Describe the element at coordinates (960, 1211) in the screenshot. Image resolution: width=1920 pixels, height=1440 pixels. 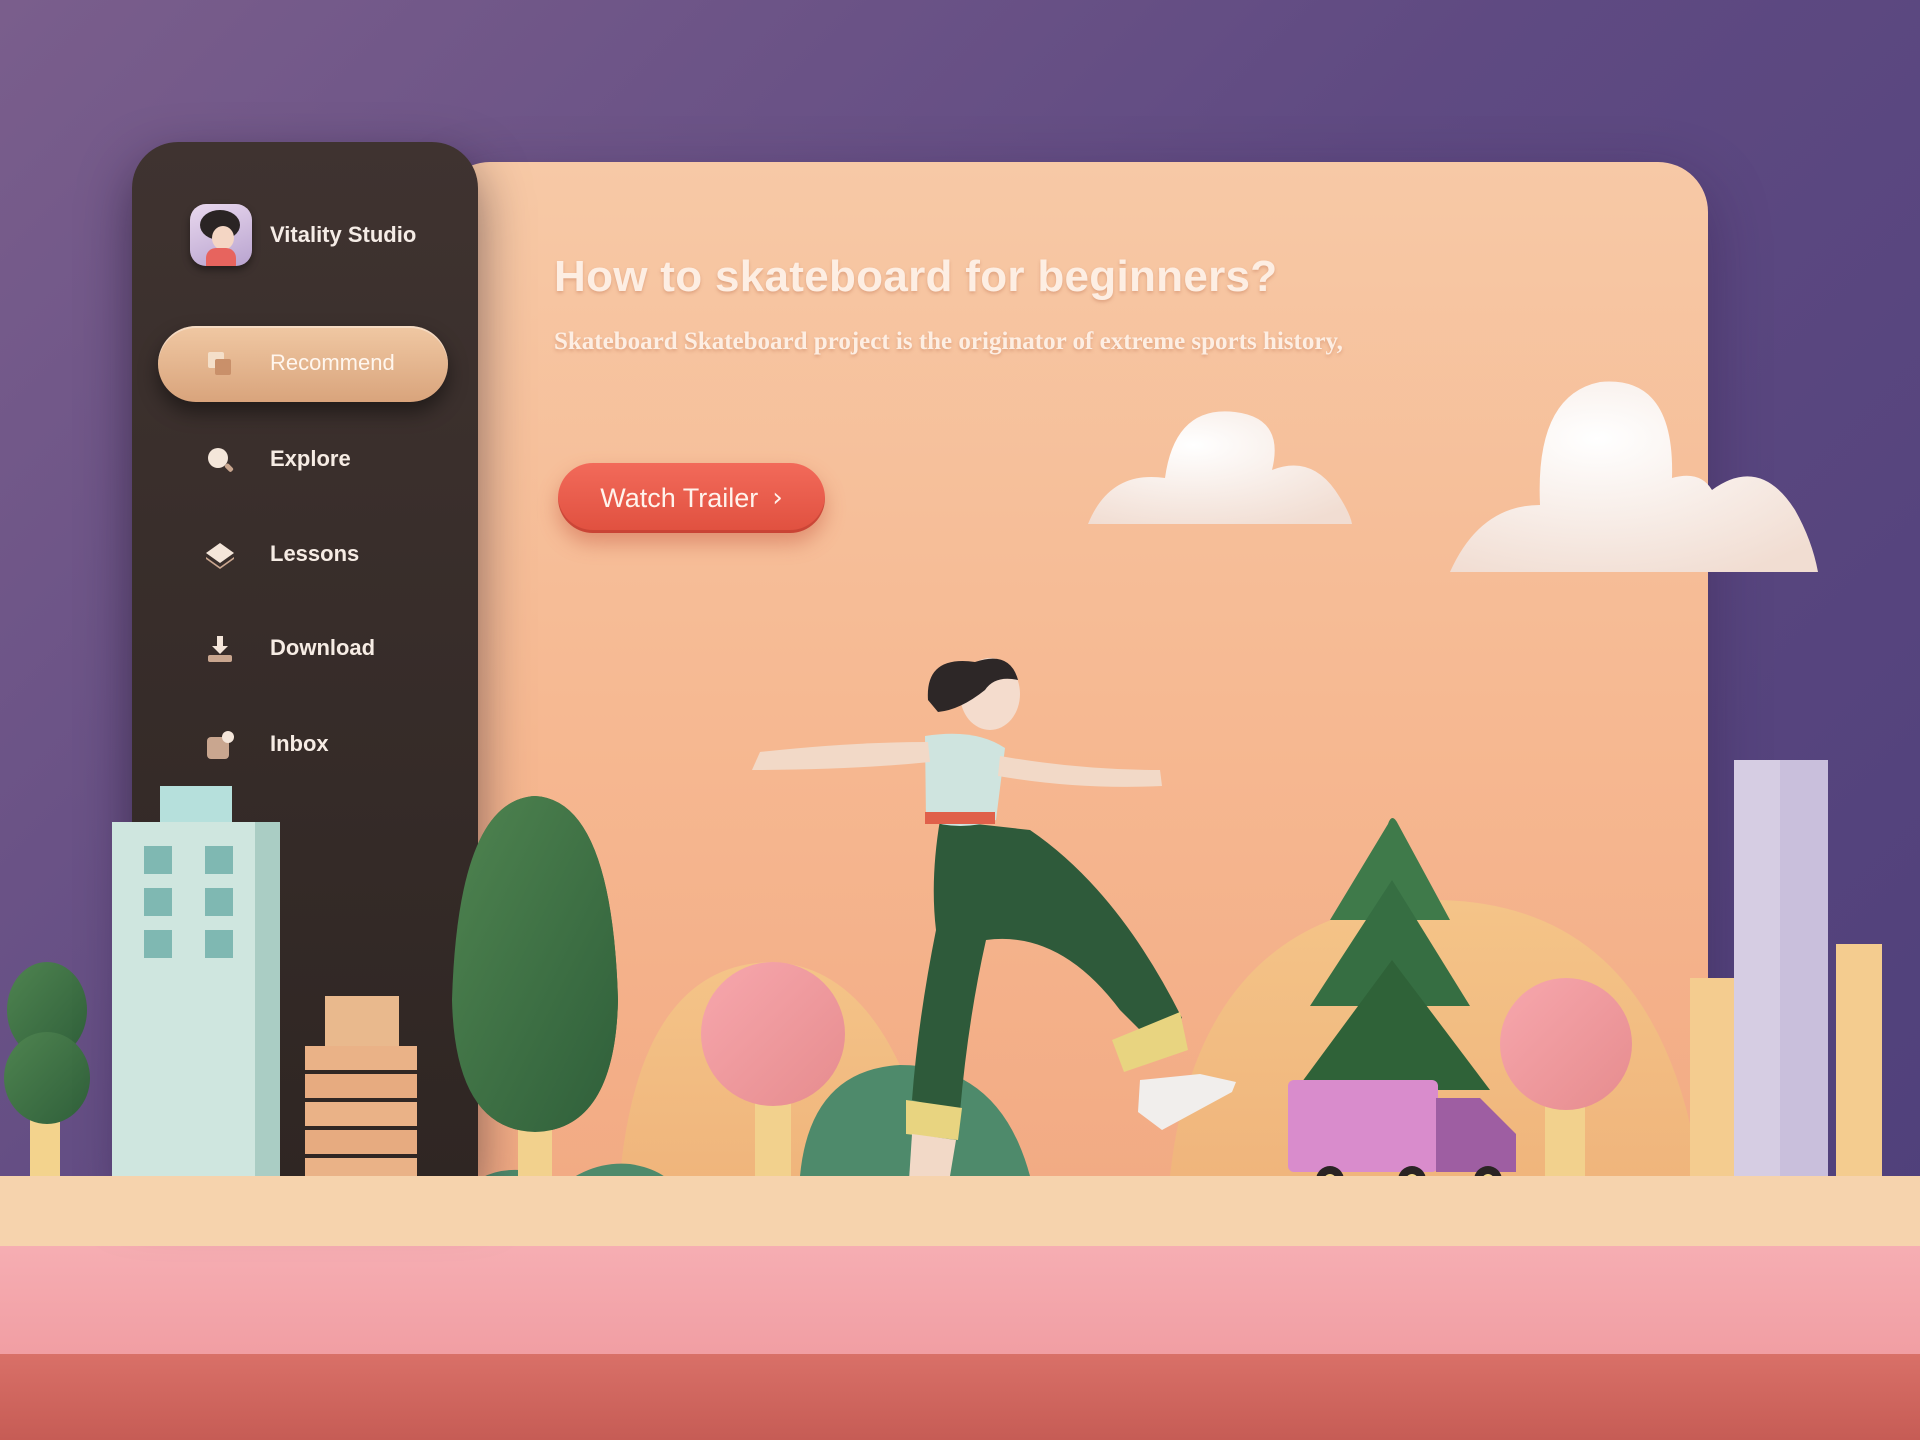
I see `shelf` at that location.